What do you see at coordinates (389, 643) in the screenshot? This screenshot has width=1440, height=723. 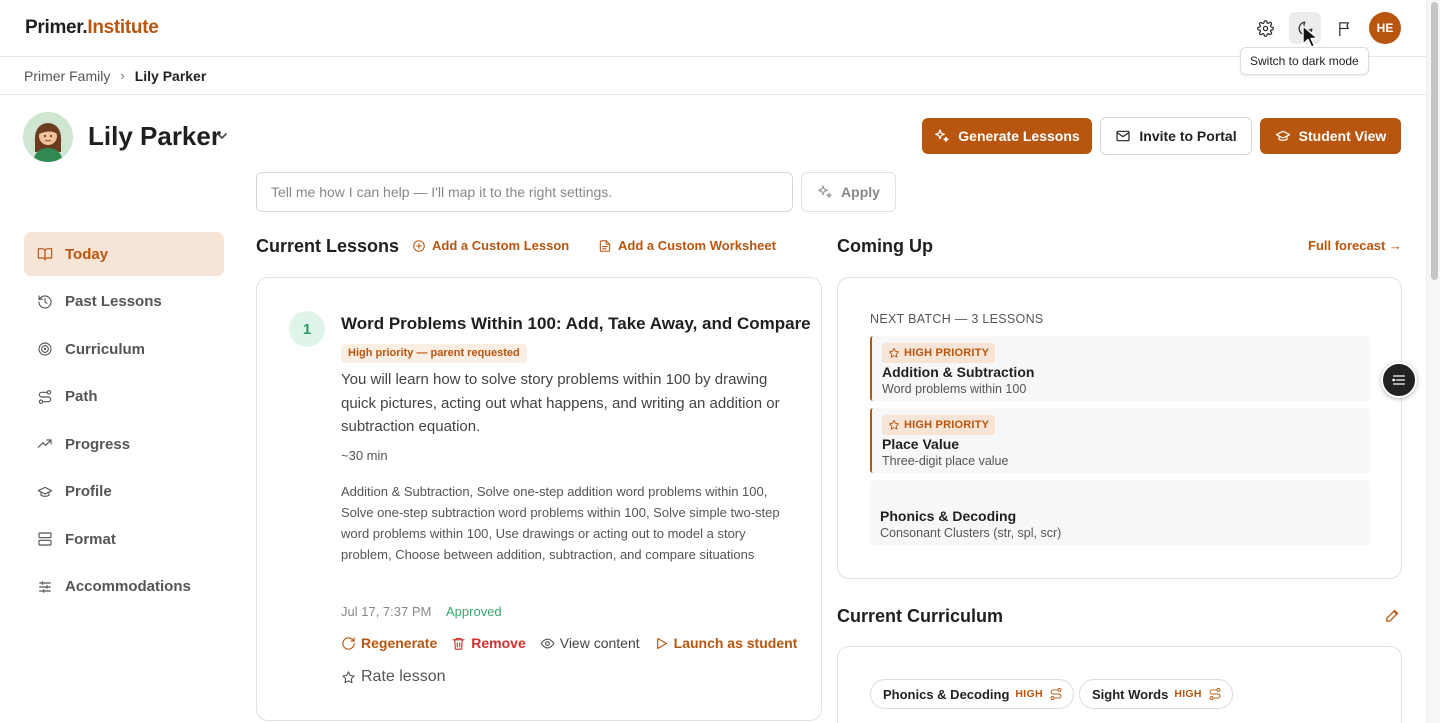 I see `regenerate-button: Regenerate` at bounding box center [389, 643].